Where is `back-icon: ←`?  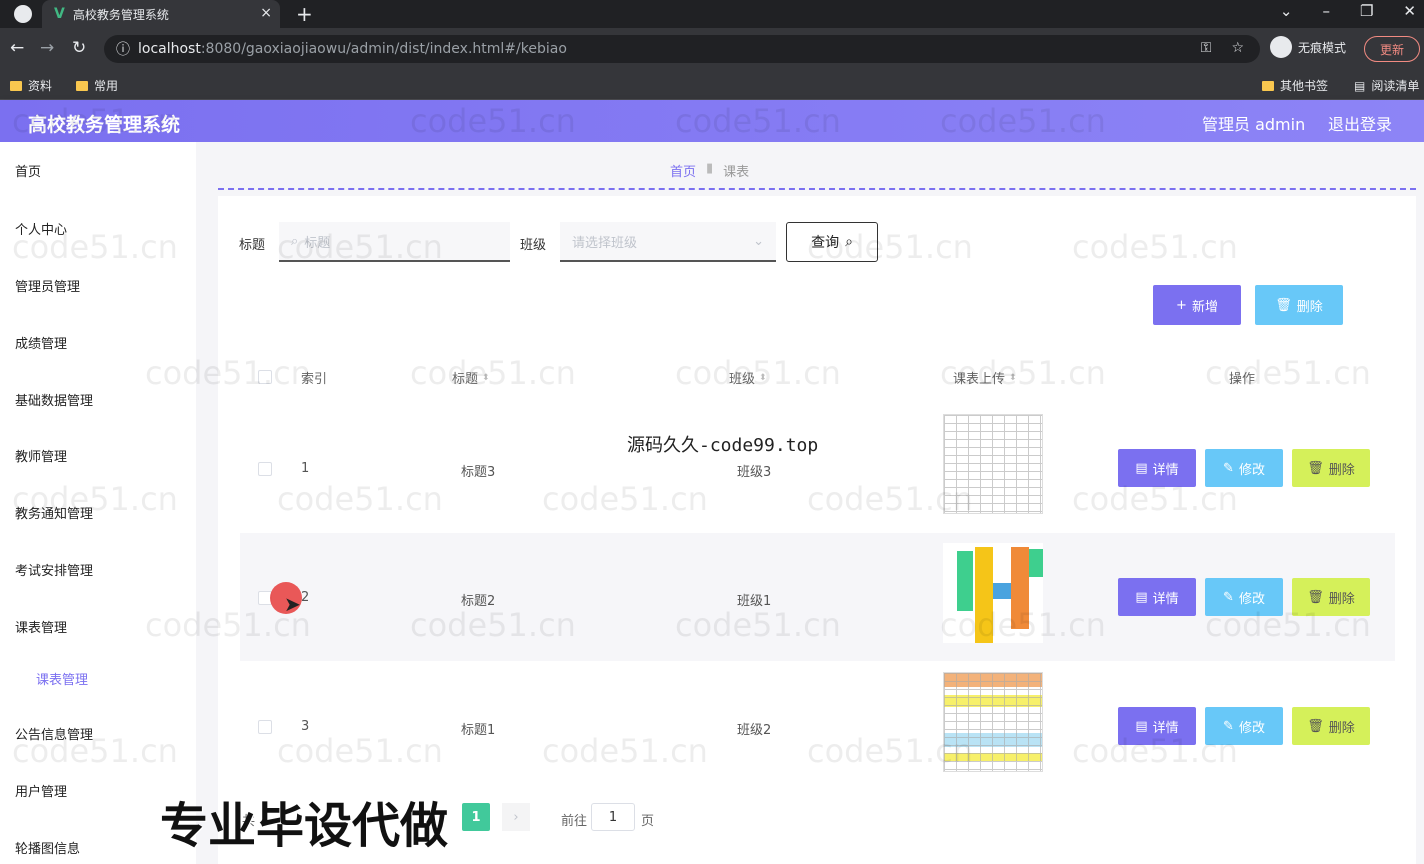 back-icon: ← is located at coordinates (17, 48).